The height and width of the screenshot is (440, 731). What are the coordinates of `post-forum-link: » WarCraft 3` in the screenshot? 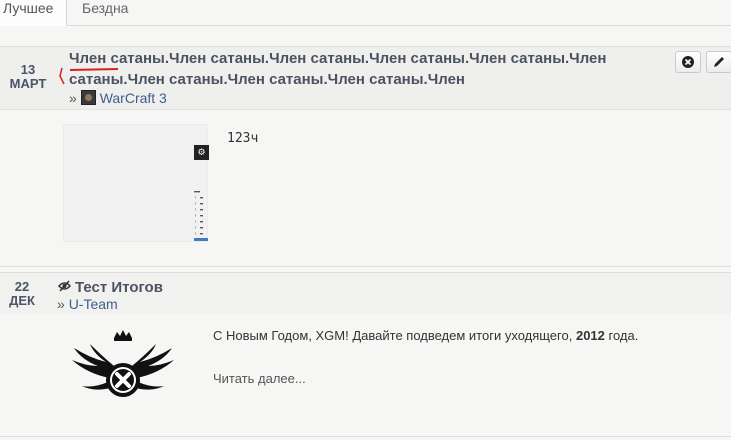 It's located at (118, 98).